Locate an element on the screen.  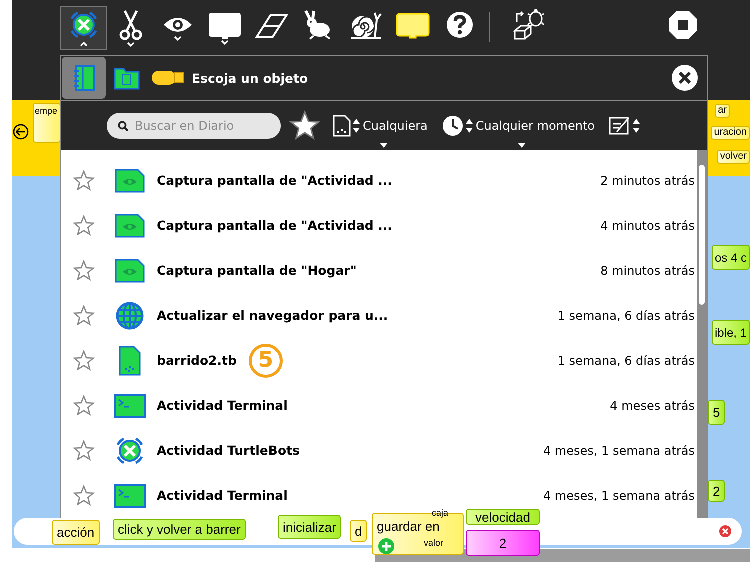
code-block: velocidad is located at coordinates (503, 517).